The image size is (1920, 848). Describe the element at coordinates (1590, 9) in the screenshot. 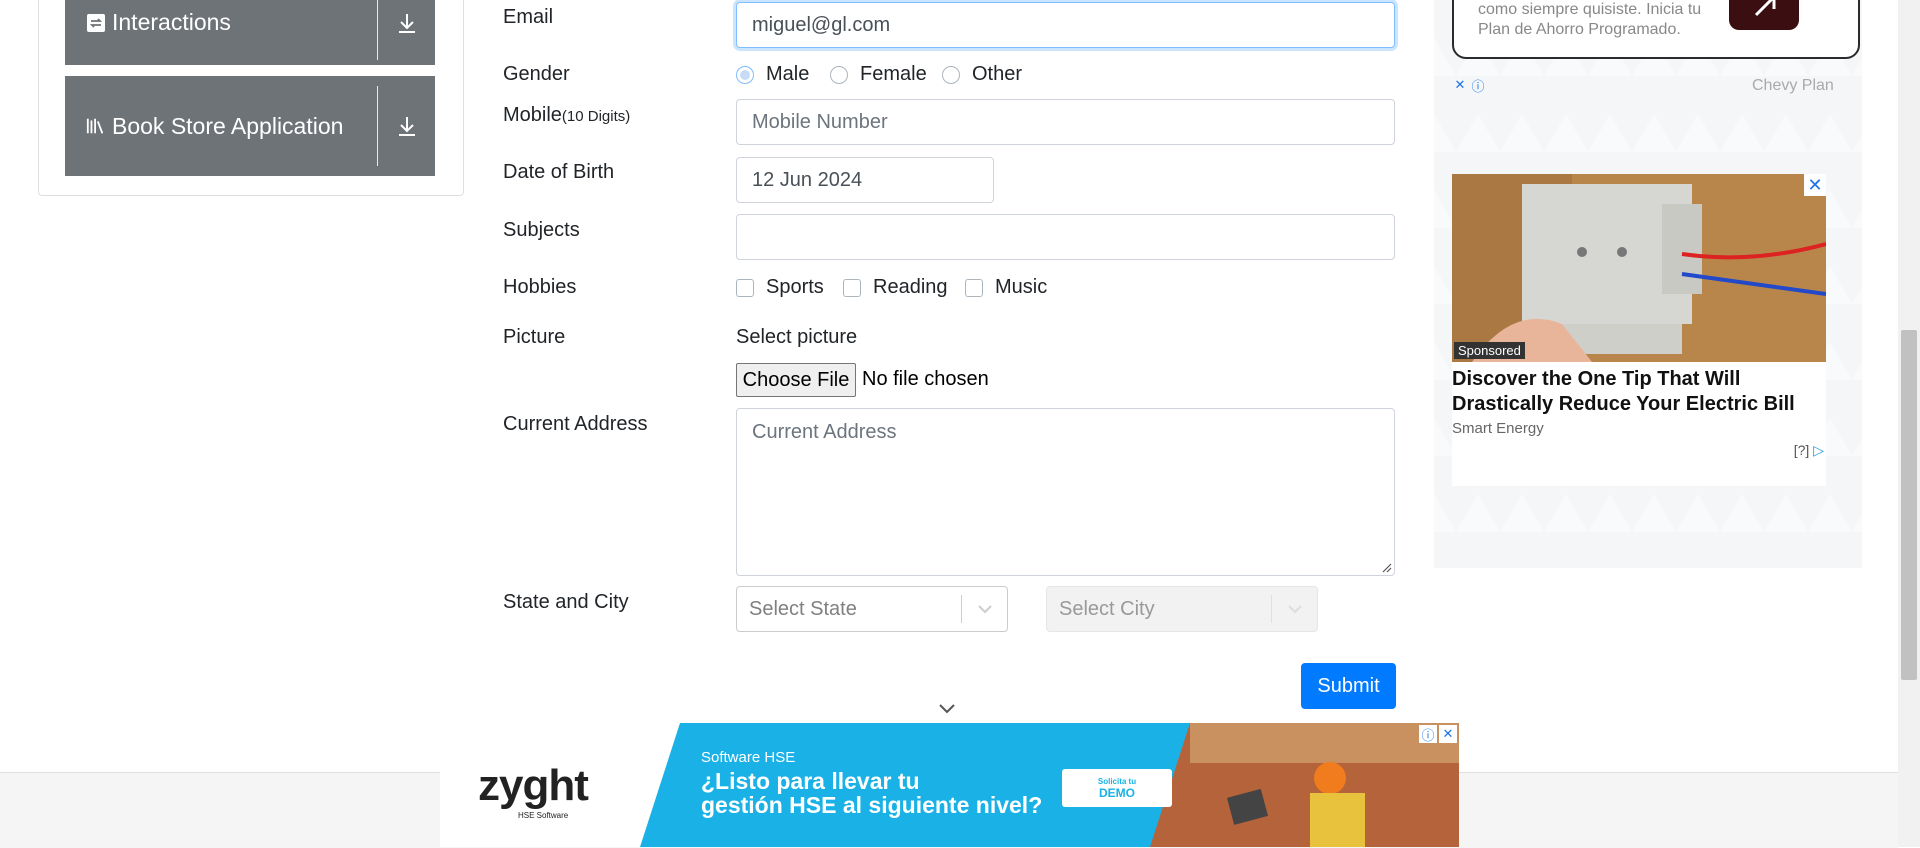

I see `top-ad-line: como siempre quisiste. Inicia tu` at that location.